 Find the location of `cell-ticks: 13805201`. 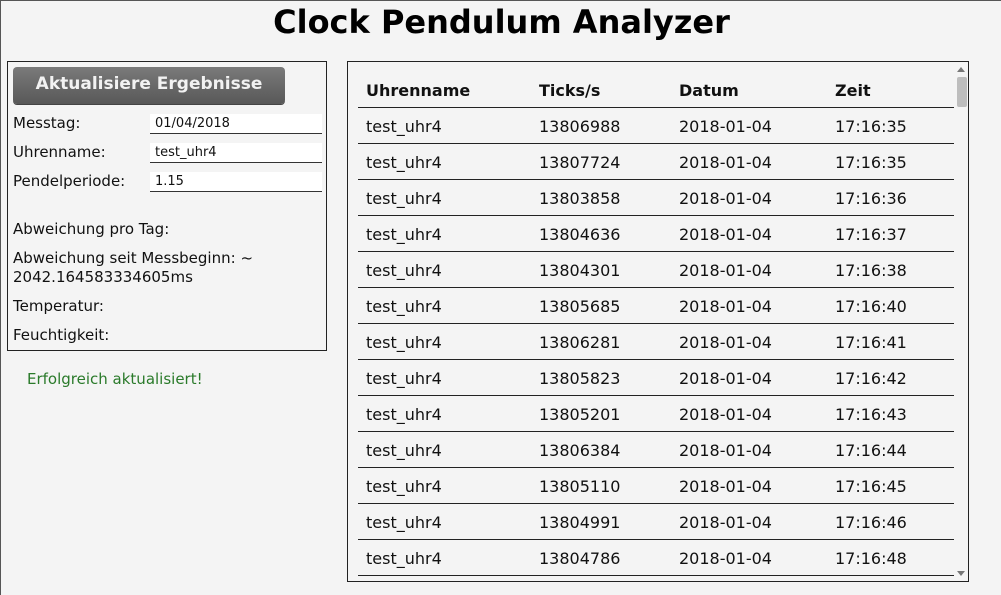

cell-ticks: 13805201 is located at coordinates (580, 414).